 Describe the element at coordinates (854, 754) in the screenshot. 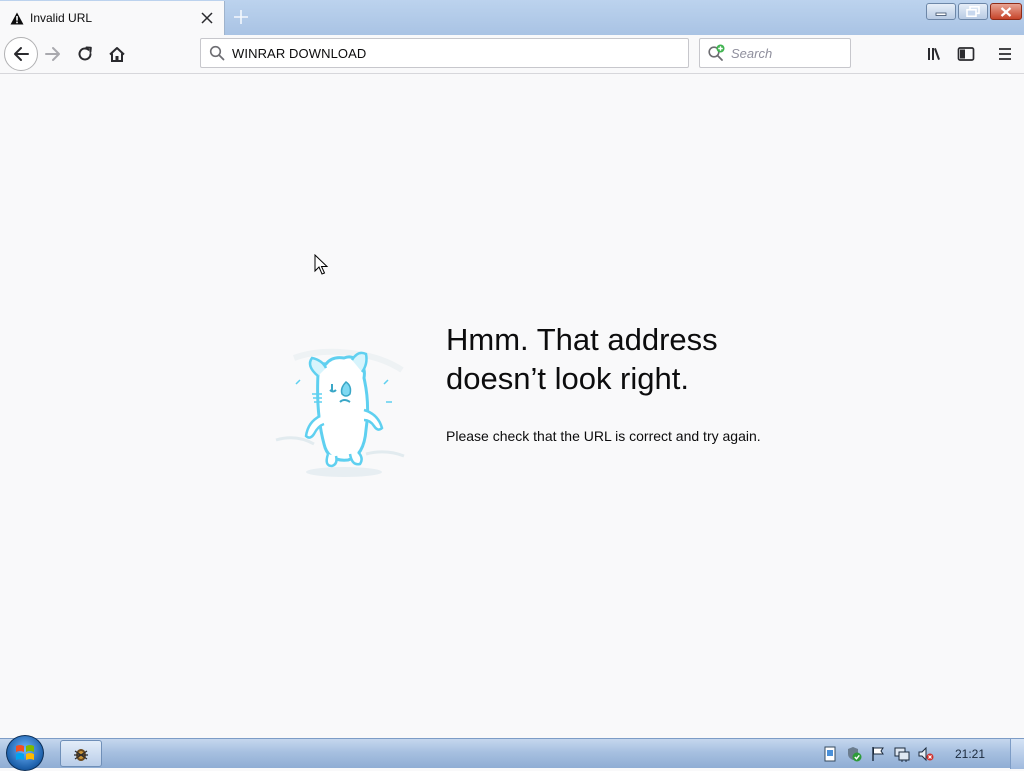

I see `security-shield-icon` at that location.